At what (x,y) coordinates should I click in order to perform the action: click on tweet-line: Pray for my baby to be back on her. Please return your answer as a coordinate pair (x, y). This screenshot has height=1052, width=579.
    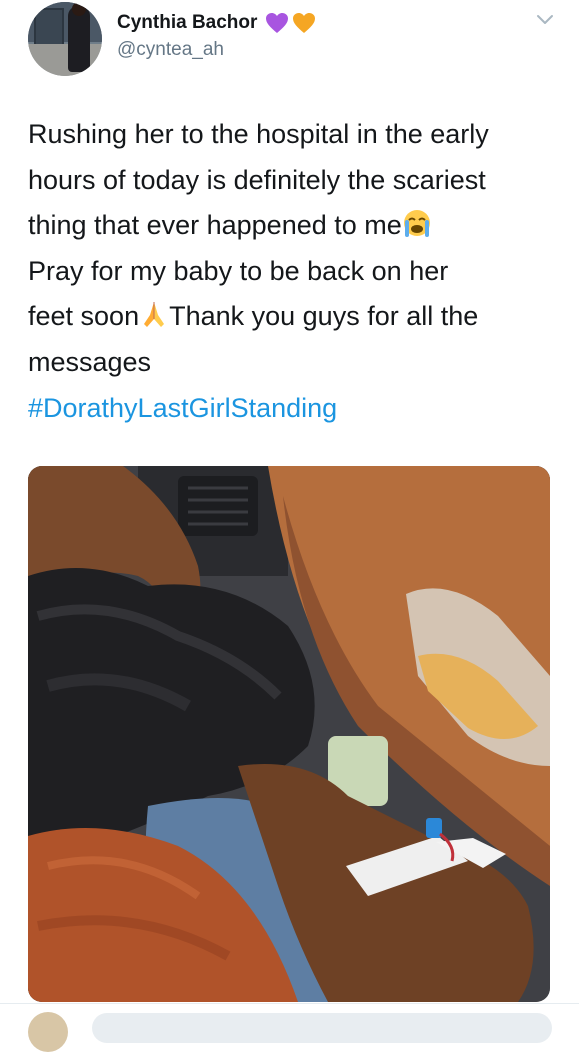
    Looking at the image, I should click on (238, 270).